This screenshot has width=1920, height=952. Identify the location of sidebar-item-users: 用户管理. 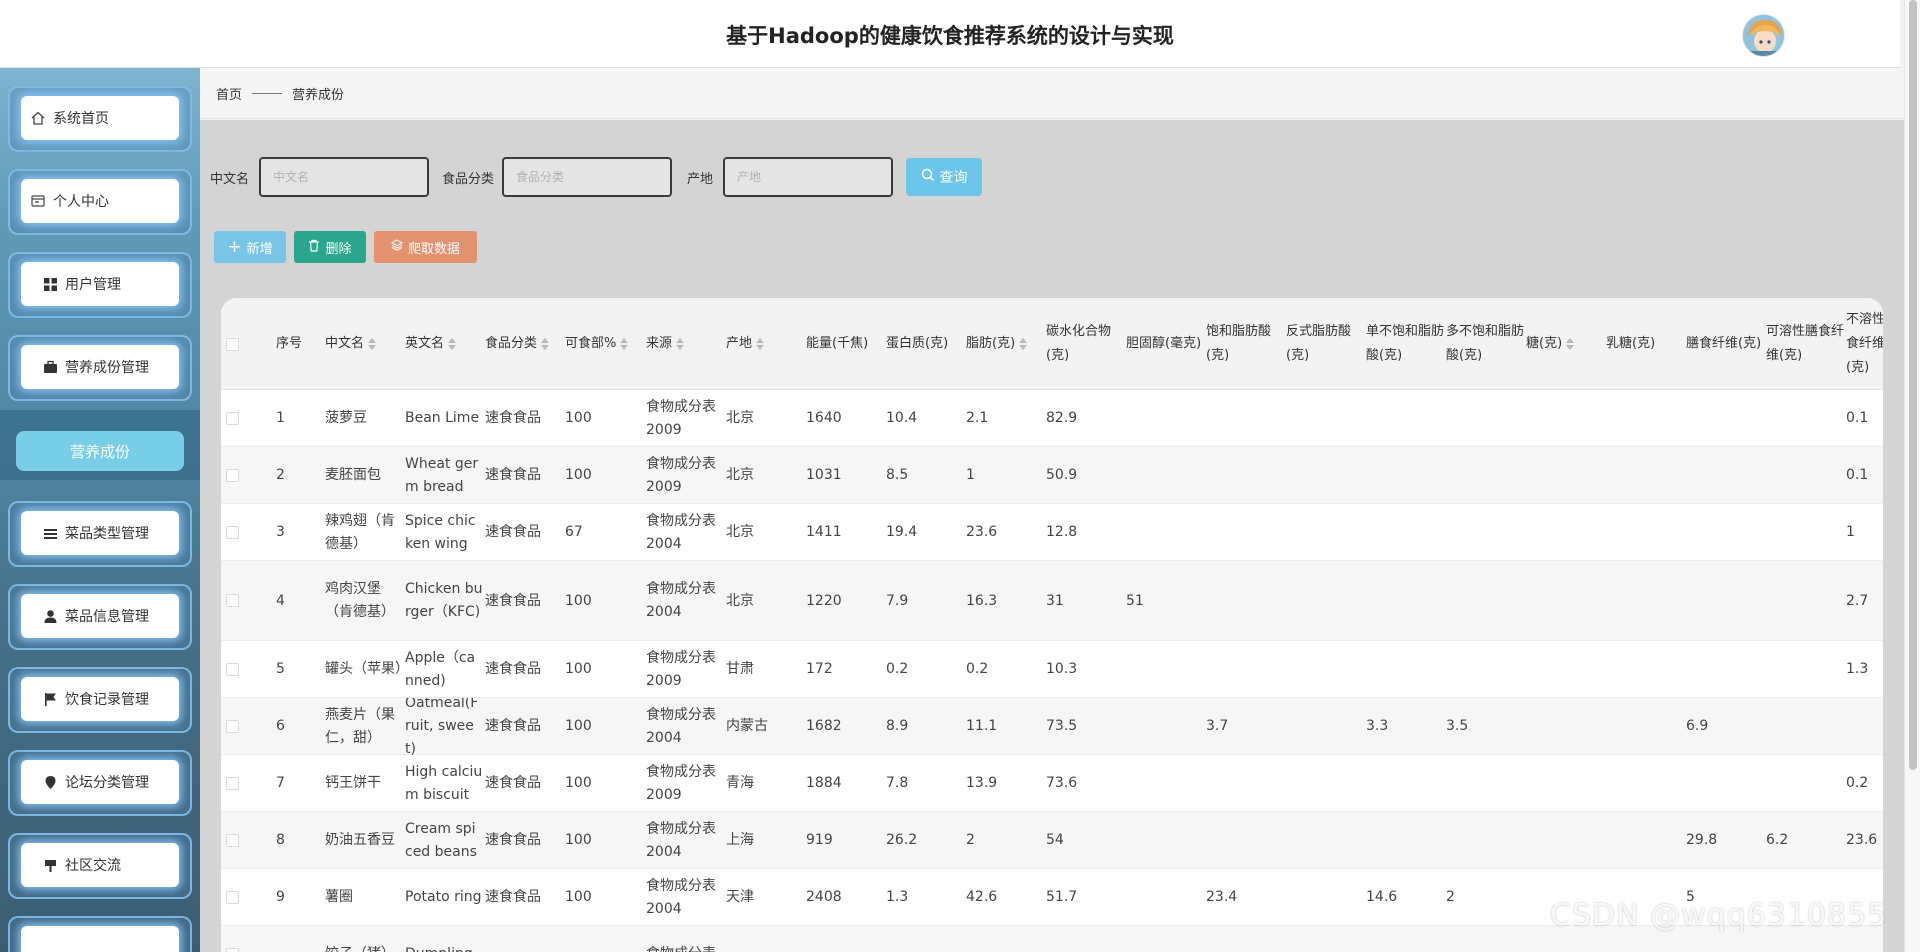
(100, 285).